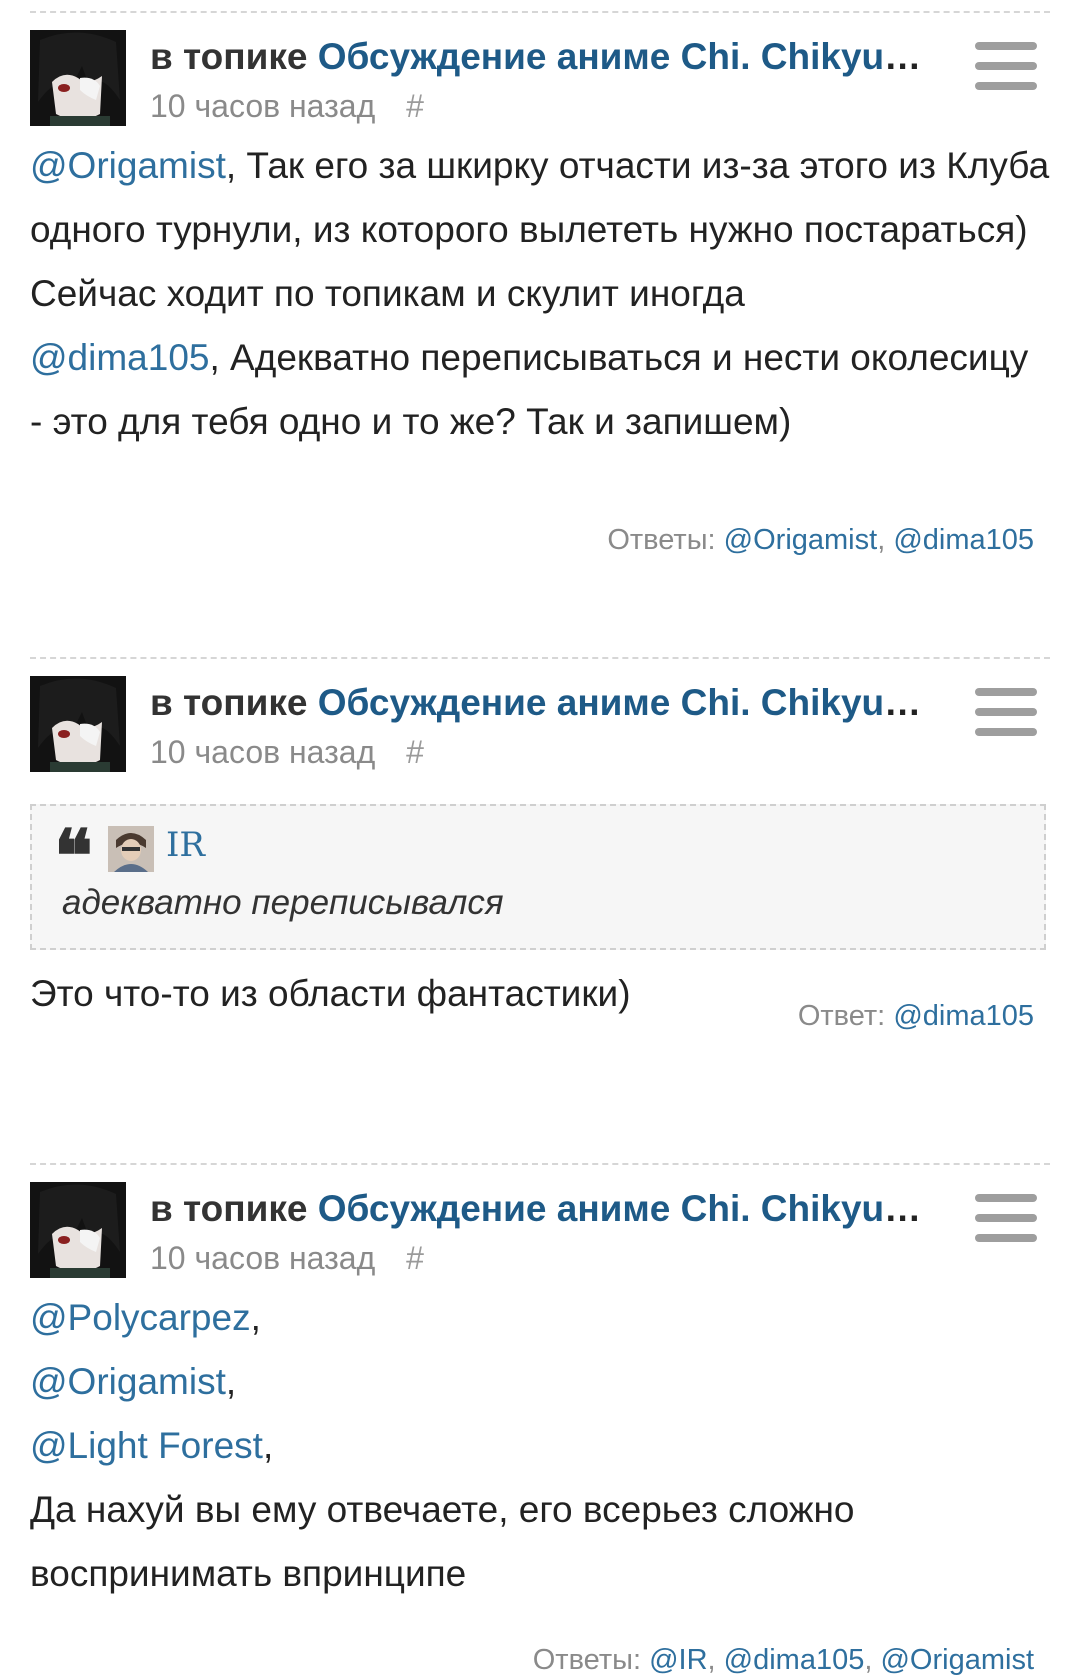 The height and width of the screenshot is (1677, 1080). Describe the element at coordinates (185, 845) in the screenshot. I see `quote-user-link: IR` at that location.